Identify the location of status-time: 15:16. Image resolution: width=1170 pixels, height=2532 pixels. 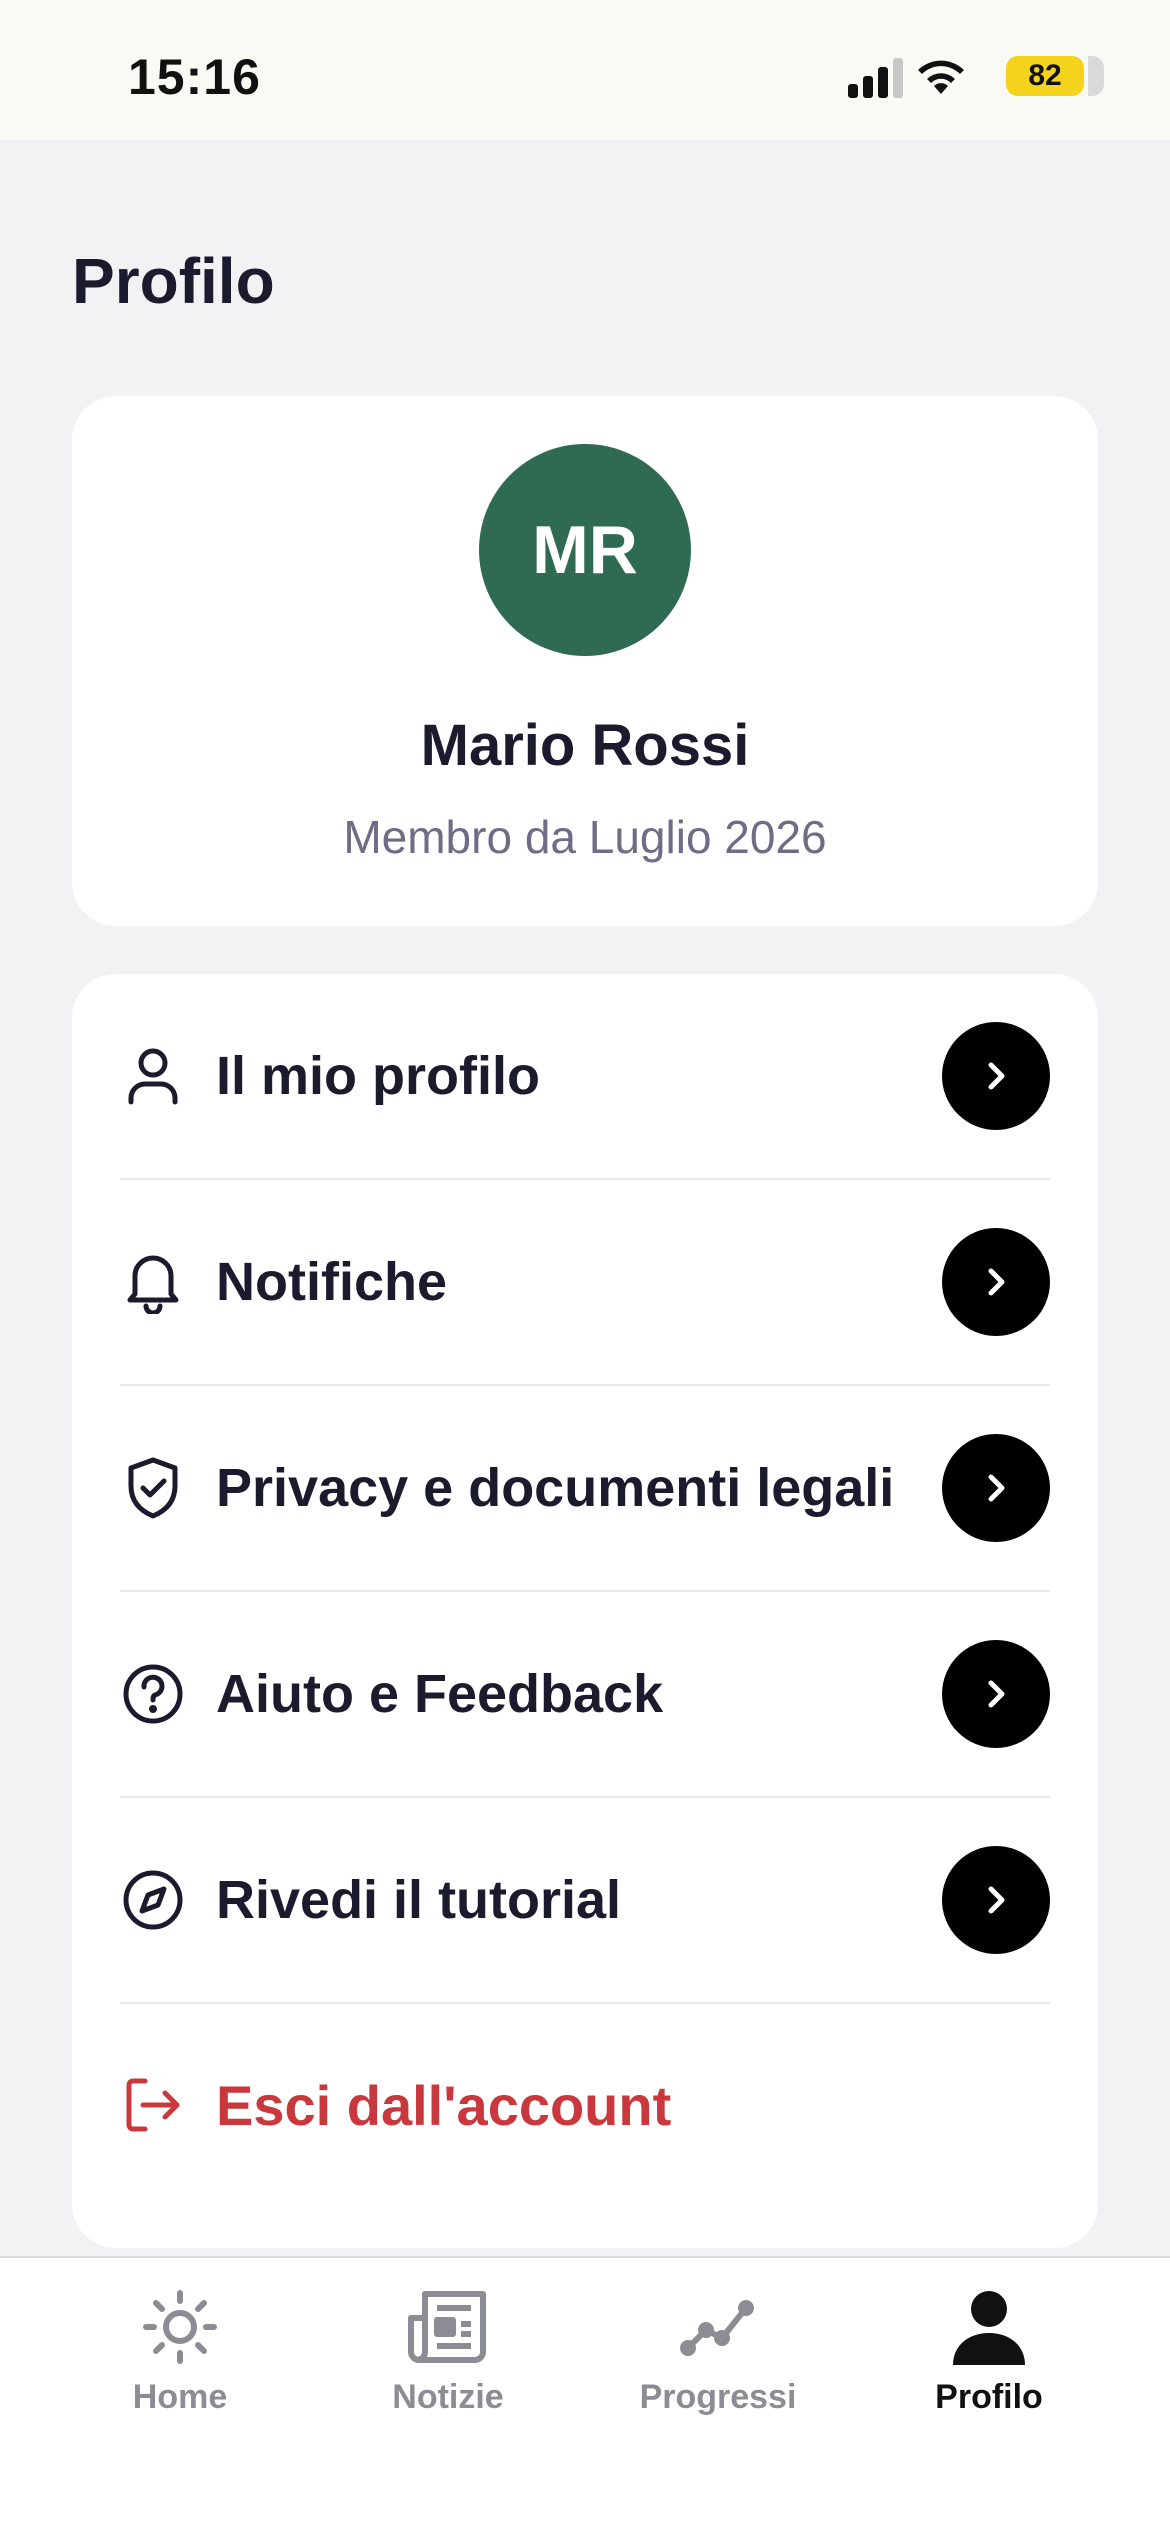
(194, 77).